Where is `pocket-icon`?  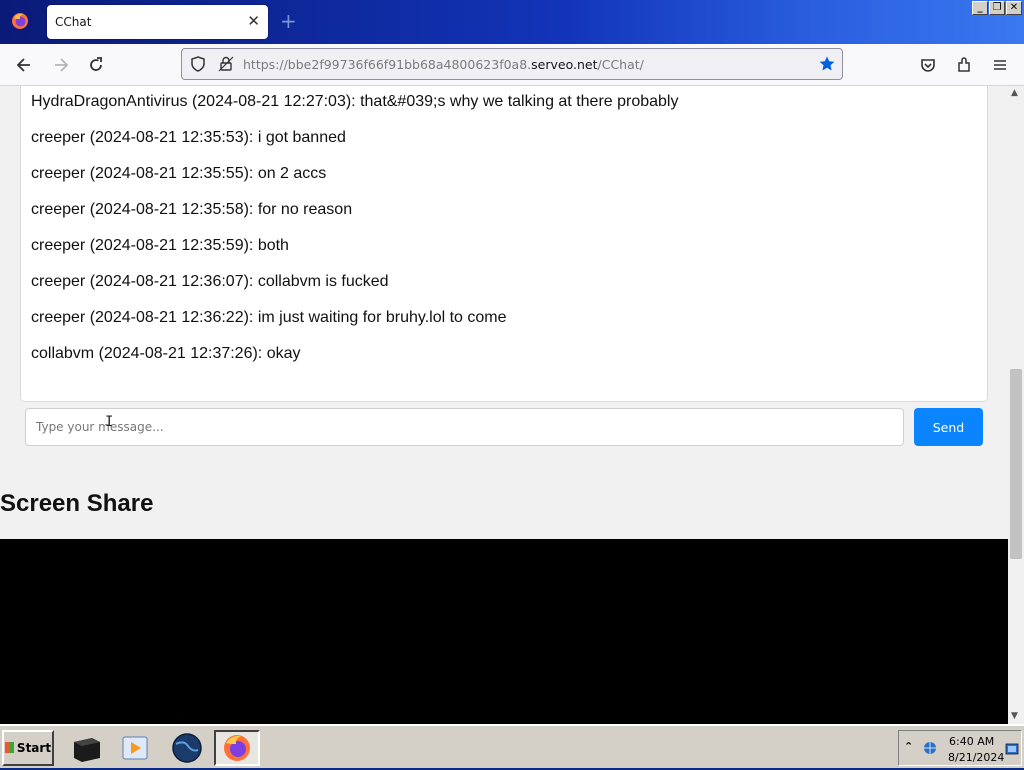 pocket-icon is located at coordinates (928, 65).